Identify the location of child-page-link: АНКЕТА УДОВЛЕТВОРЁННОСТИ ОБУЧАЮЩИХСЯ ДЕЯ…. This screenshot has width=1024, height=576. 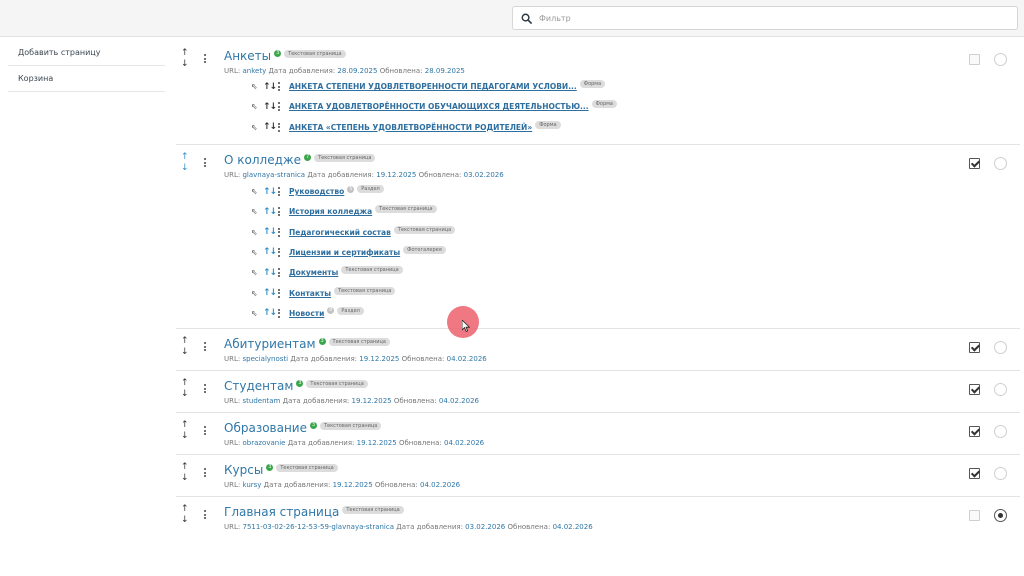
(439, 106).